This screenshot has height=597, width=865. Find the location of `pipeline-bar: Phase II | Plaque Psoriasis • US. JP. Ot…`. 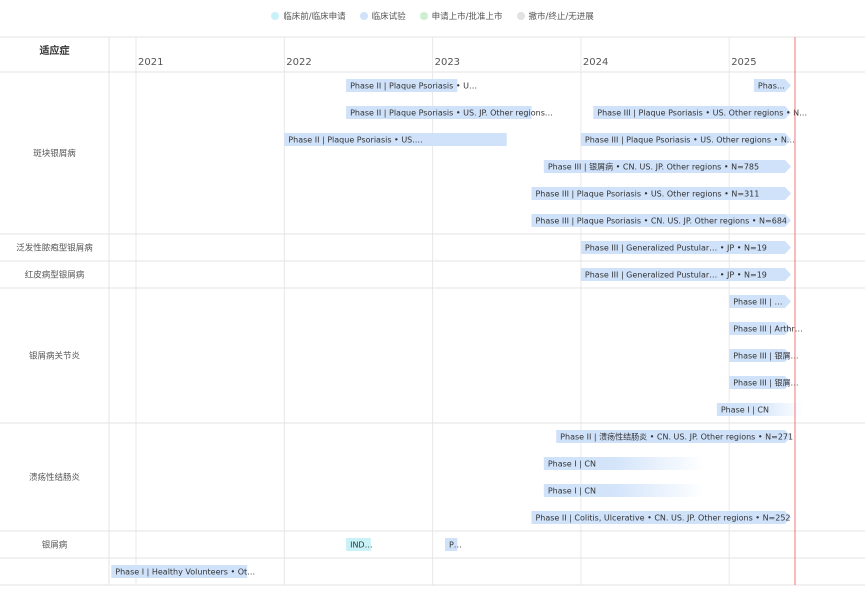

pipeline-bar: Phase II | Plaque Psoriasis • US. JP. Ot… is located at coordinates (449, 112).